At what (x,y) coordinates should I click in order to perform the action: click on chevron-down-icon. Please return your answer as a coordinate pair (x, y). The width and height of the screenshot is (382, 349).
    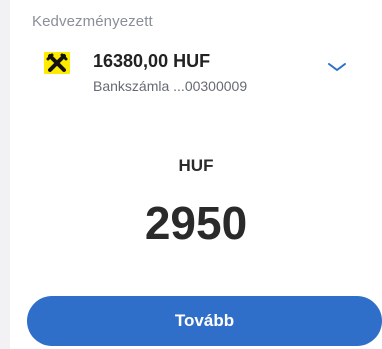
    Looking at the image, I should click on (337, 67).